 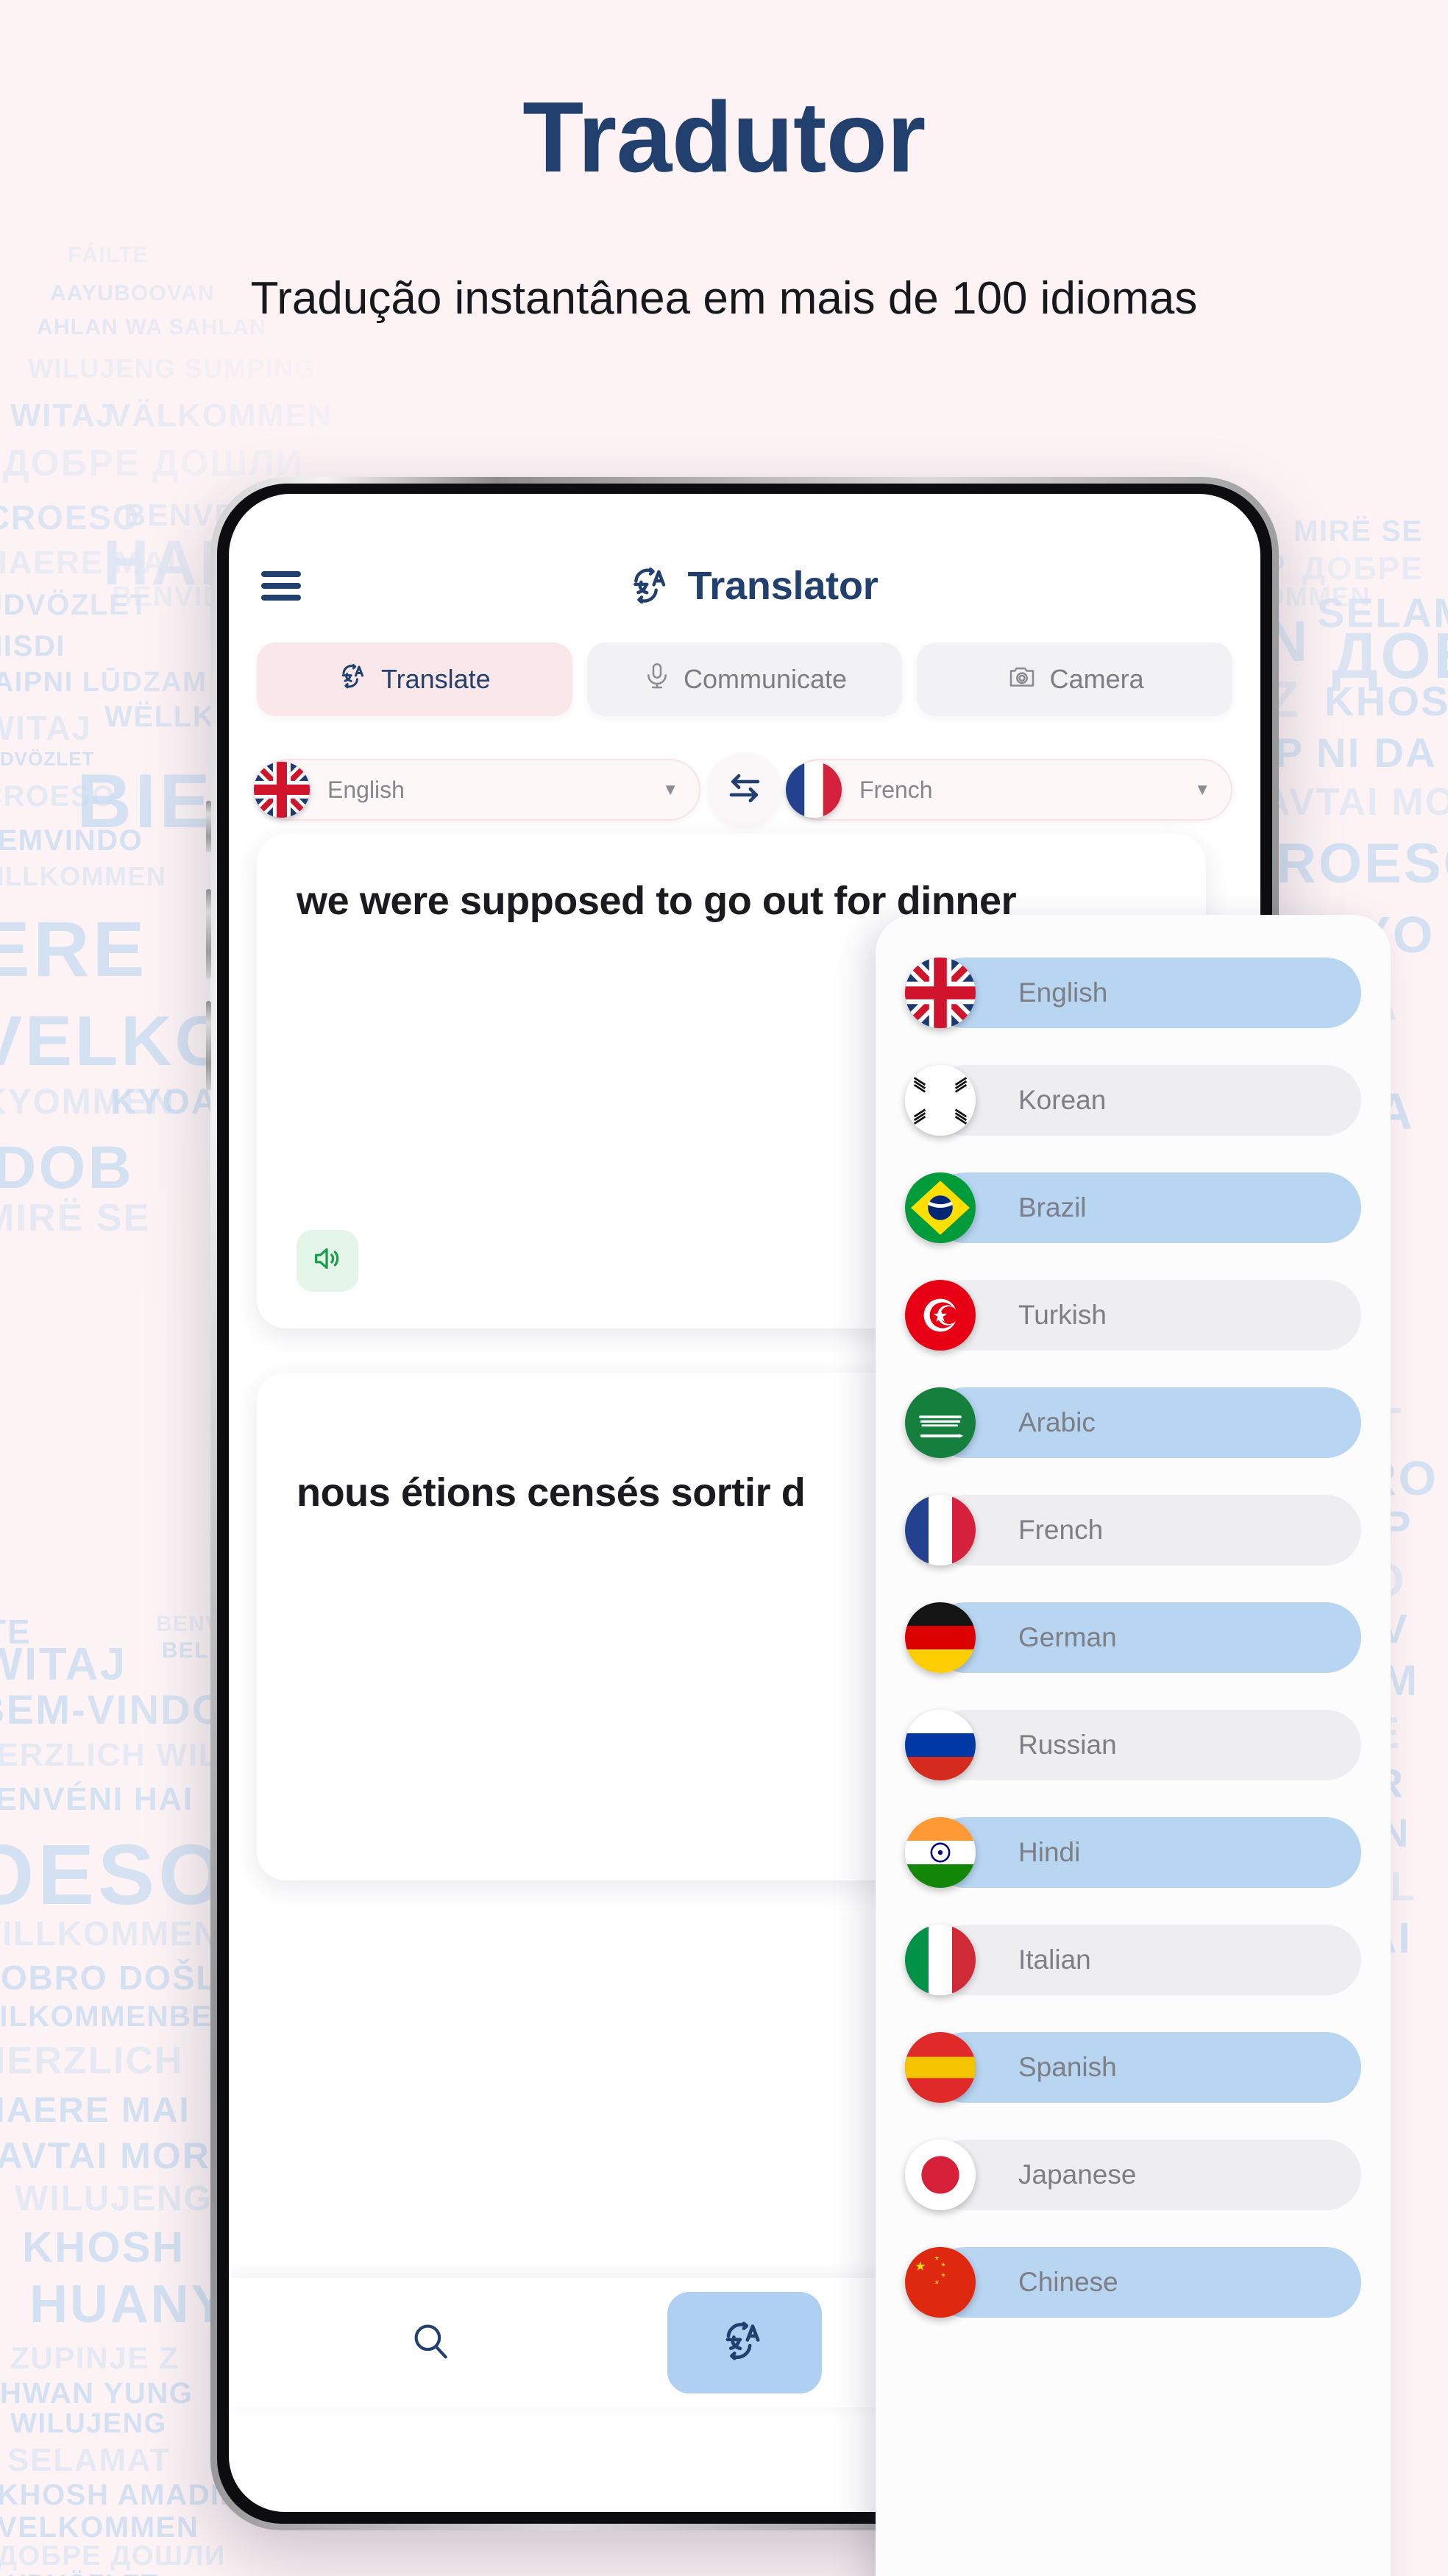 What do you see at coordinates (33, 646) in the screenshot?
I see `wordcloud-word: MISDI` at bounding box center [33, 646].